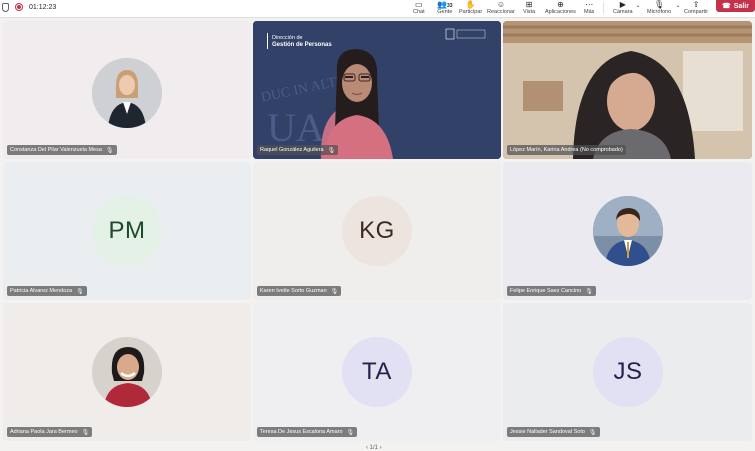 This screenshot has height=451, width=755. I want to click on camera-options-chevron: ⌄, so click(638, 10).